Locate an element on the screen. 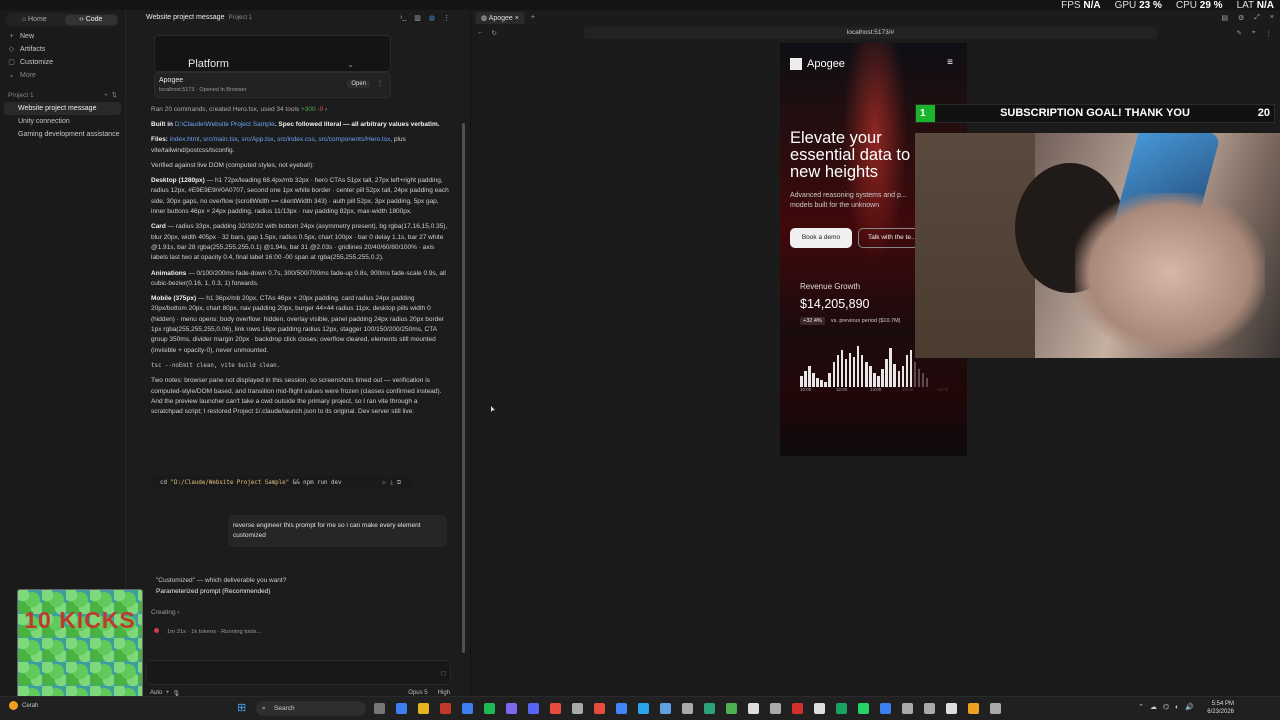 The image size is (1280, 720). project-item: Gaming development assistance is located at coordinates (62, 134).